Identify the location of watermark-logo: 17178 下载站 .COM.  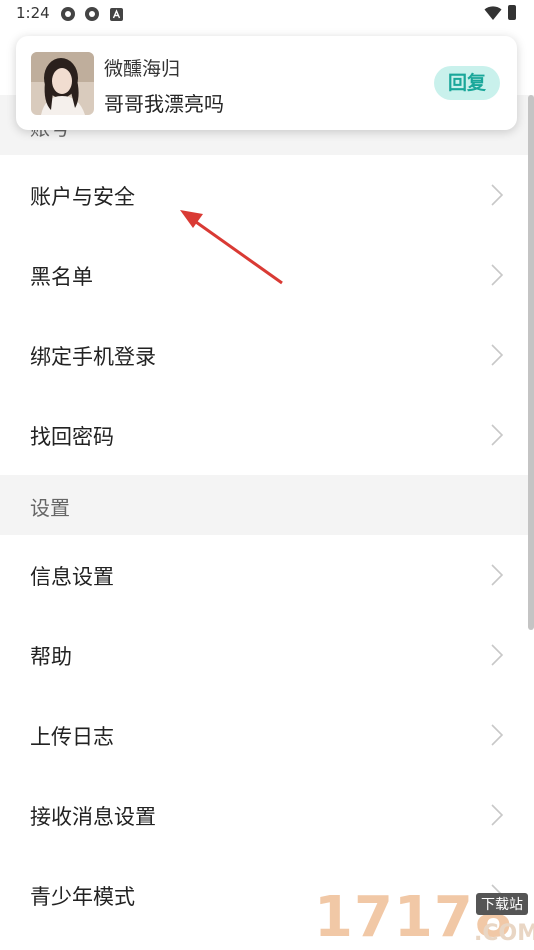
(421, 917).